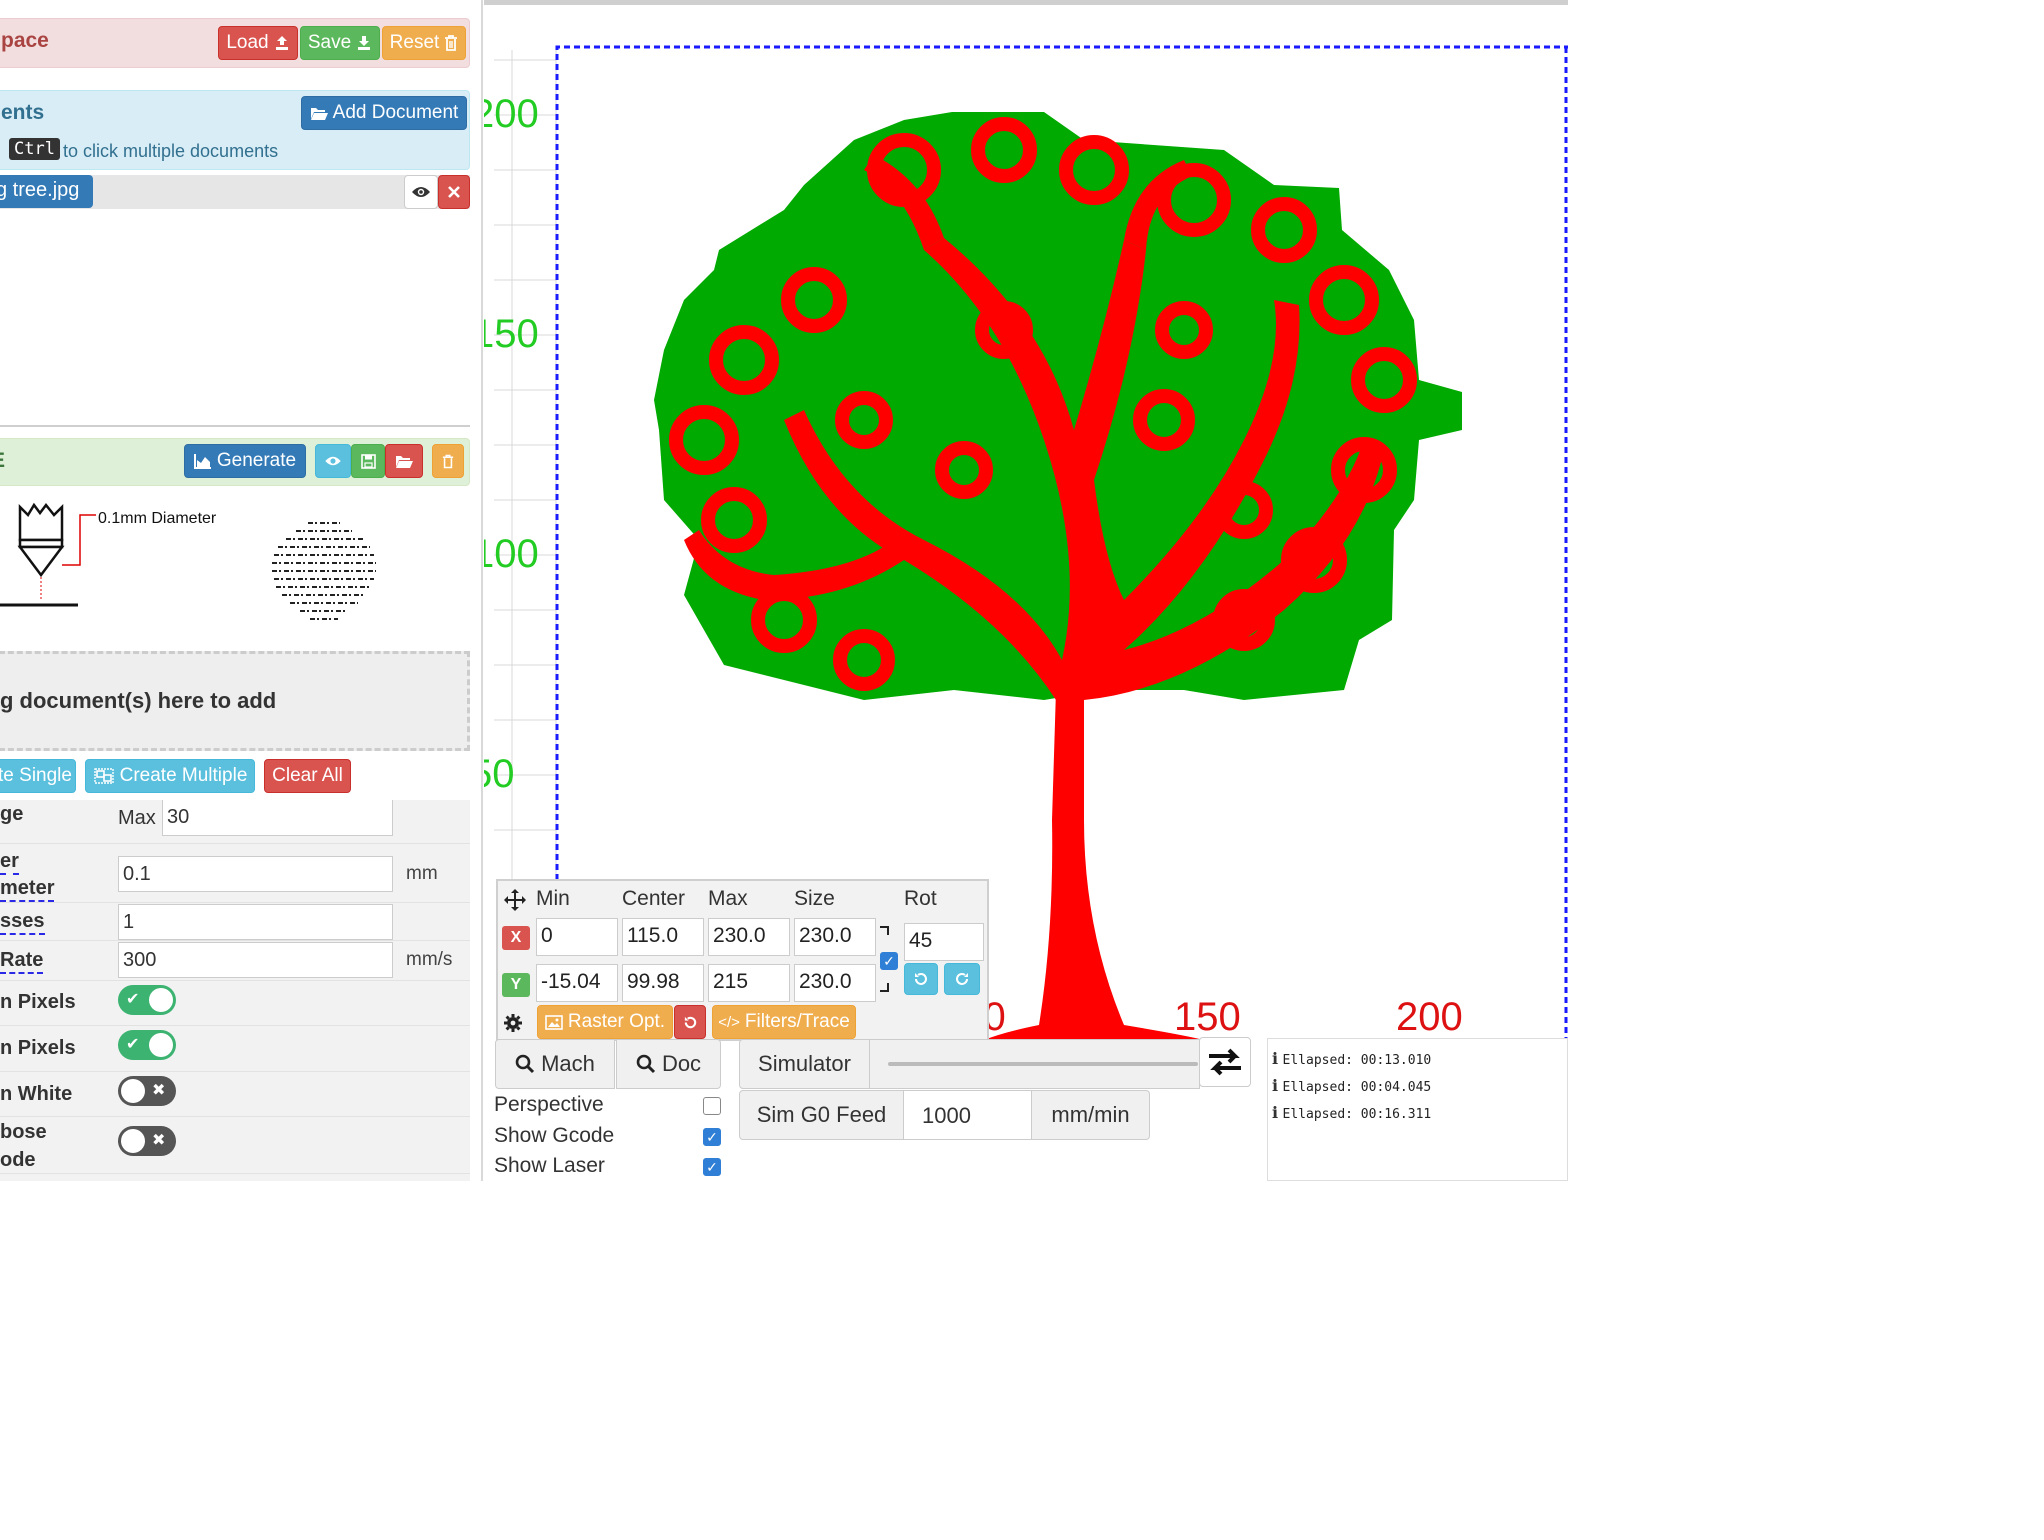 Image resolution: width=2044 pixels, height=1540 pixels. Describe the element at coordinates (784, 1022) in the screenshot. I see `filters-trace-button: </> Filters/Trace` at that location.